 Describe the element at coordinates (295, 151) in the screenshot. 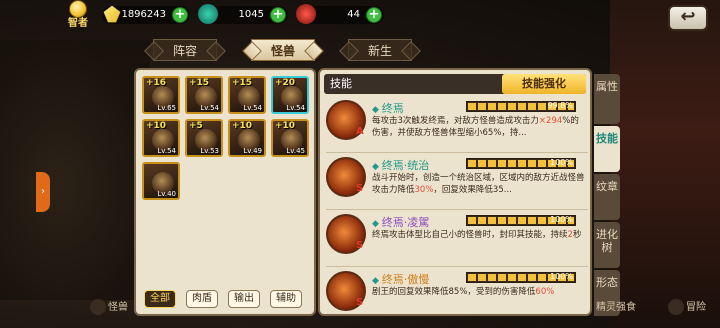

I see `monster-level: Lv.45` at that location.